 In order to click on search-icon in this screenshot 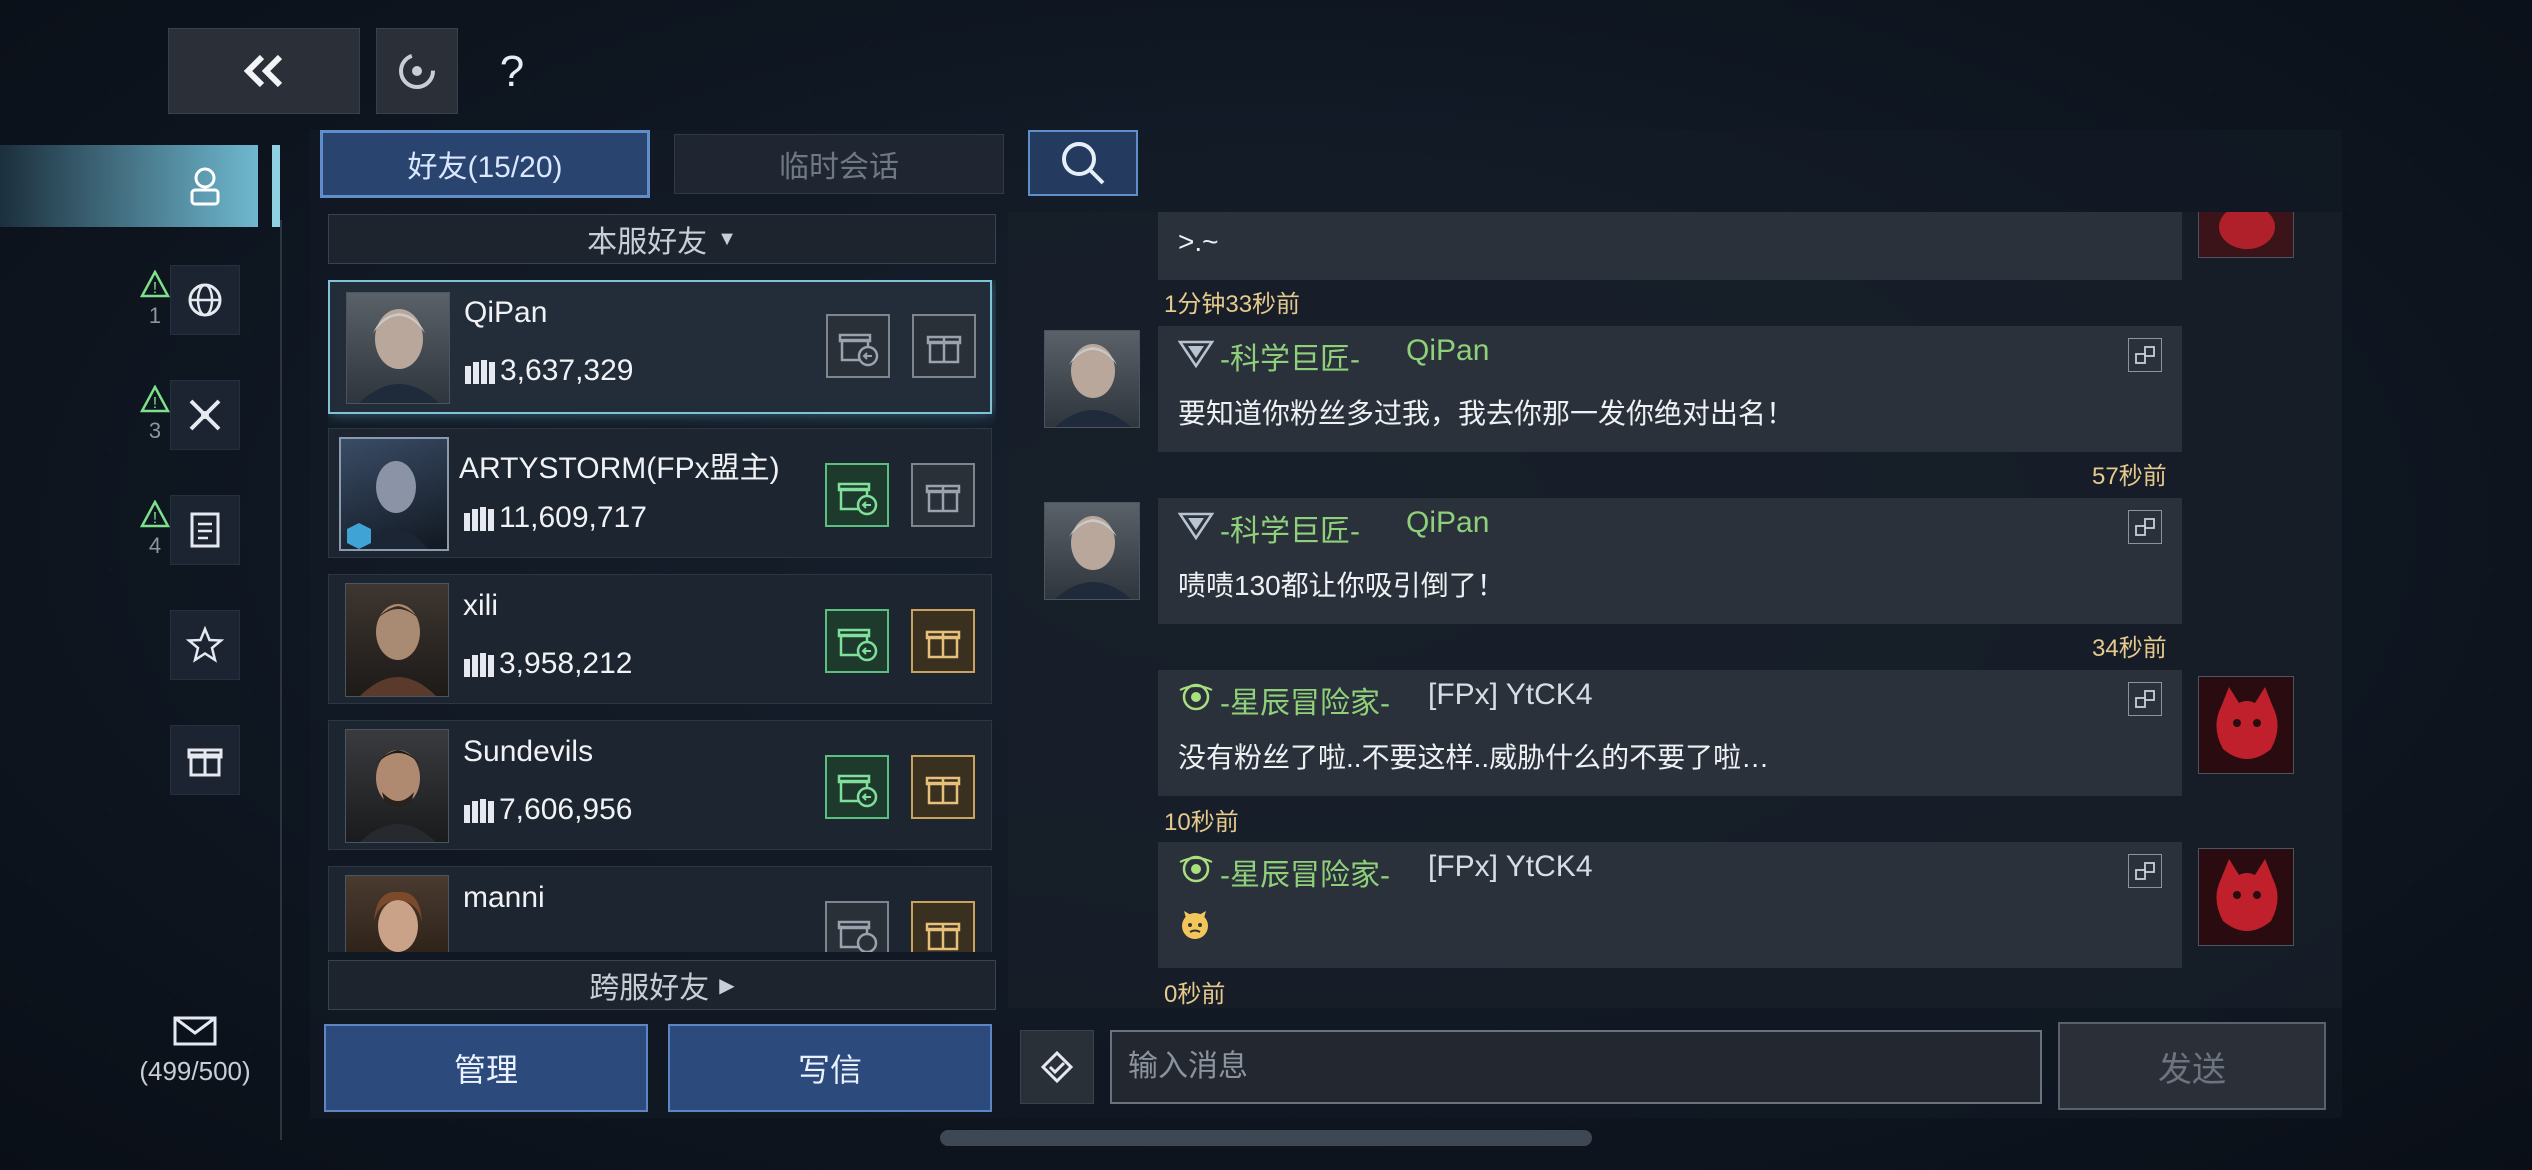, I will do `click(1083, 163)`.